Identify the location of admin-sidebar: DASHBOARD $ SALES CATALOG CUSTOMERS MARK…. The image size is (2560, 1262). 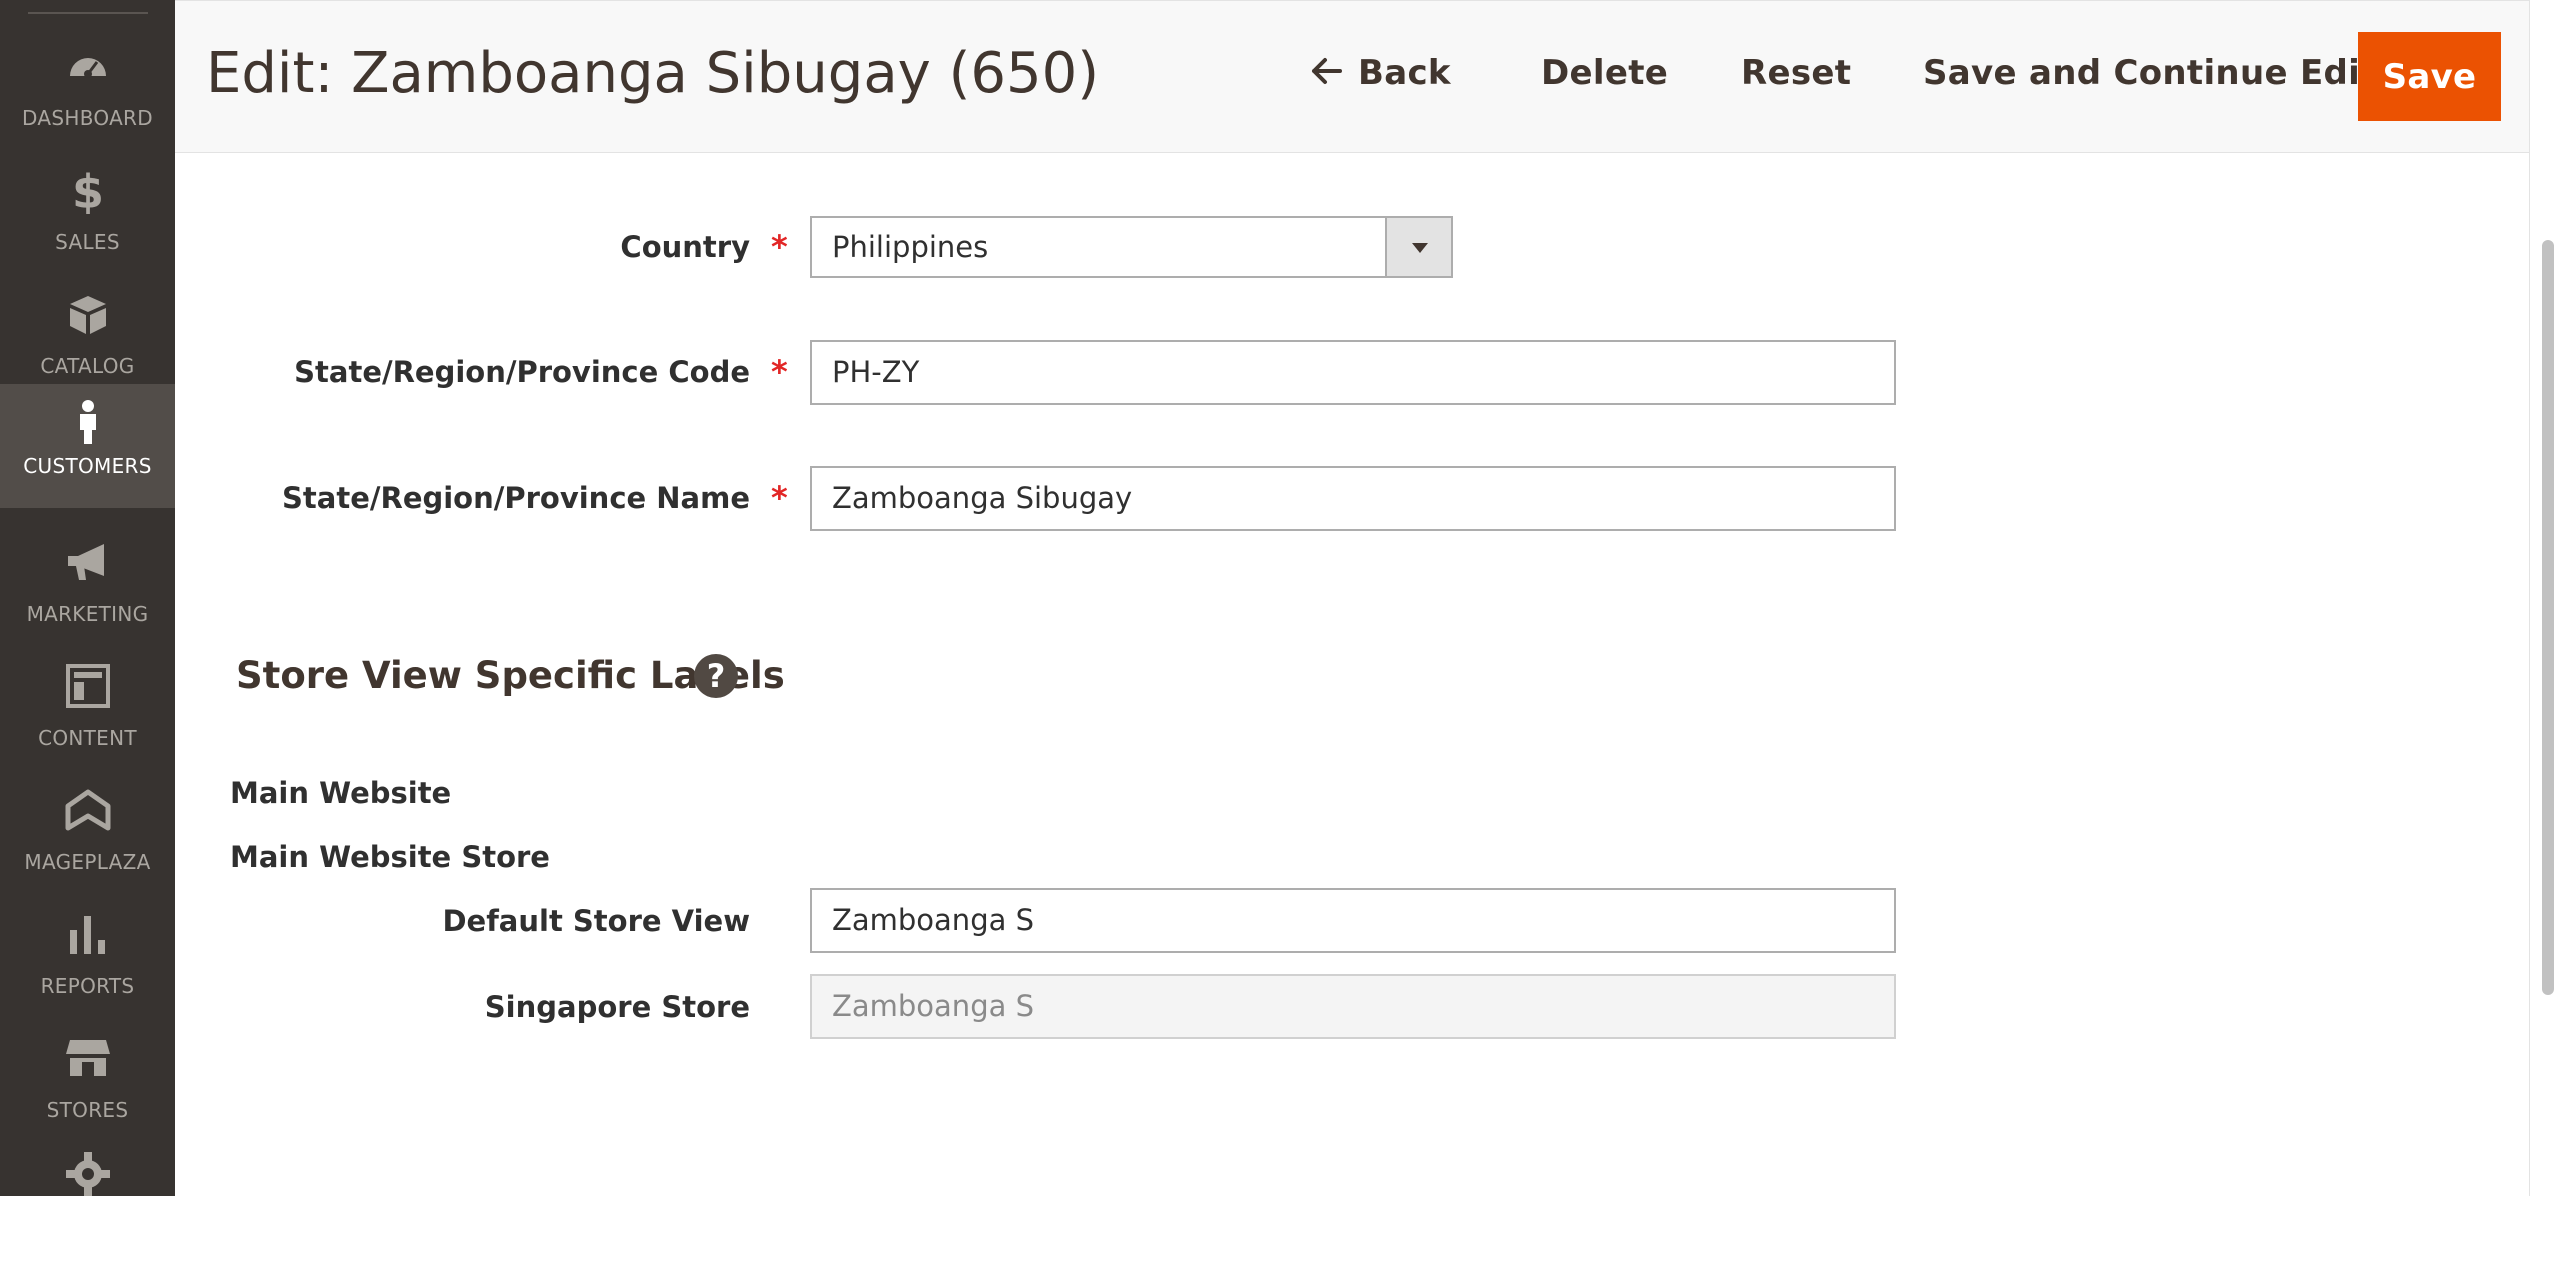
(87, 598).